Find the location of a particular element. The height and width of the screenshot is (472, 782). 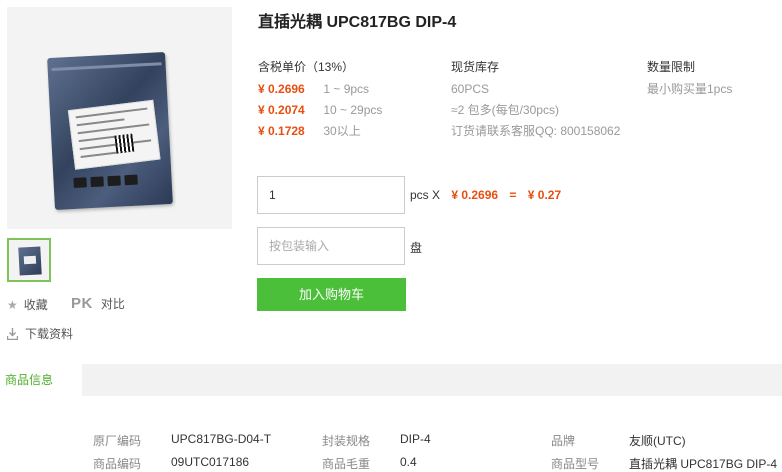

spec-item: 商品编码 is located at coordinates (117, 463).